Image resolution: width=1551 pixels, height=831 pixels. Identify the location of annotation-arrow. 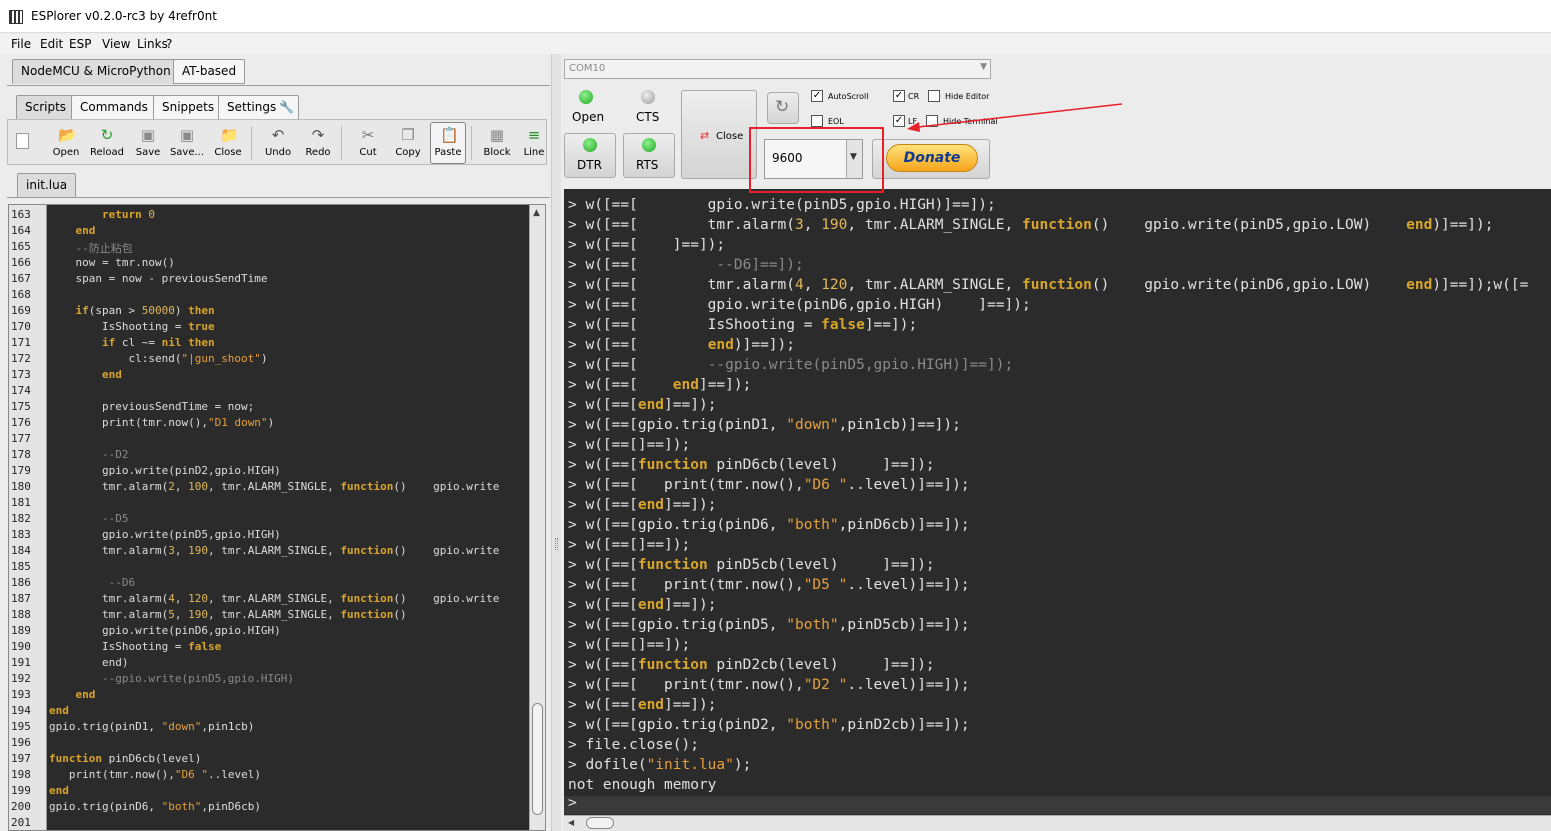
(1015, 117).